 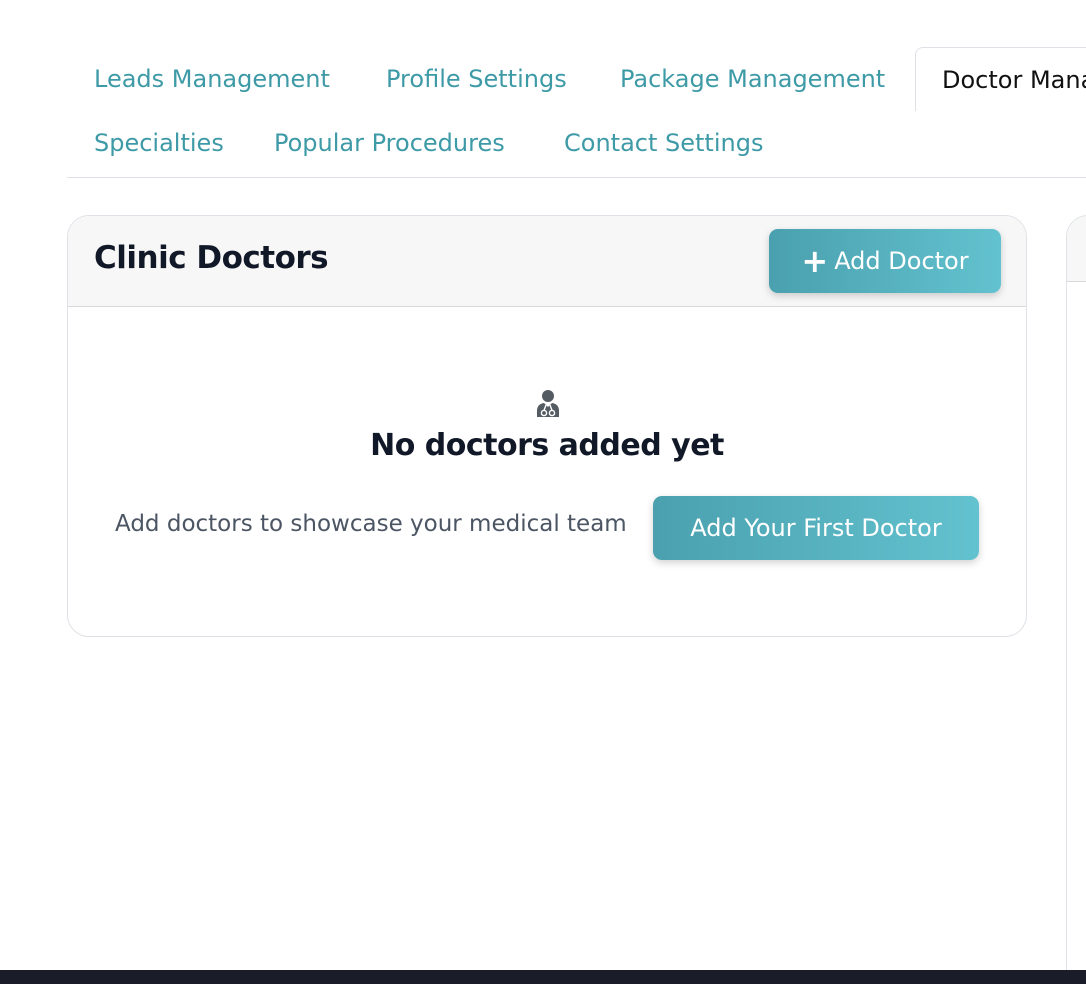 I want to click on tab-leads-management: Leads Management, so click(x=212, y=79).